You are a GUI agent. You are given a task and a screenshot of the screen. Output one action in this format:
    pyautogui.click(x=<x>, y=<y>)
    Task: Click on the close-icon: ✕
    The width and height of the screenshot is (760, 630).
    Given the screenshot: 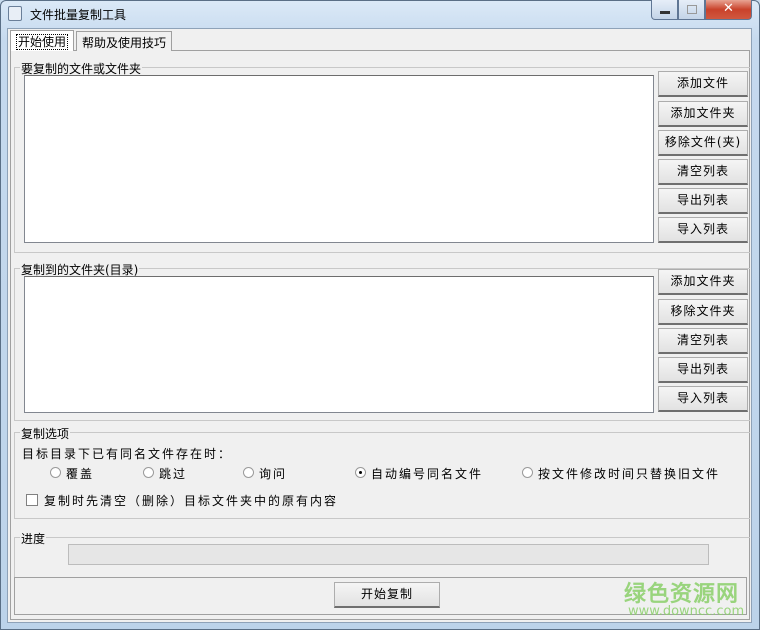 What is the action you would take?
    pyautogui.click(x=728, y=8)
    